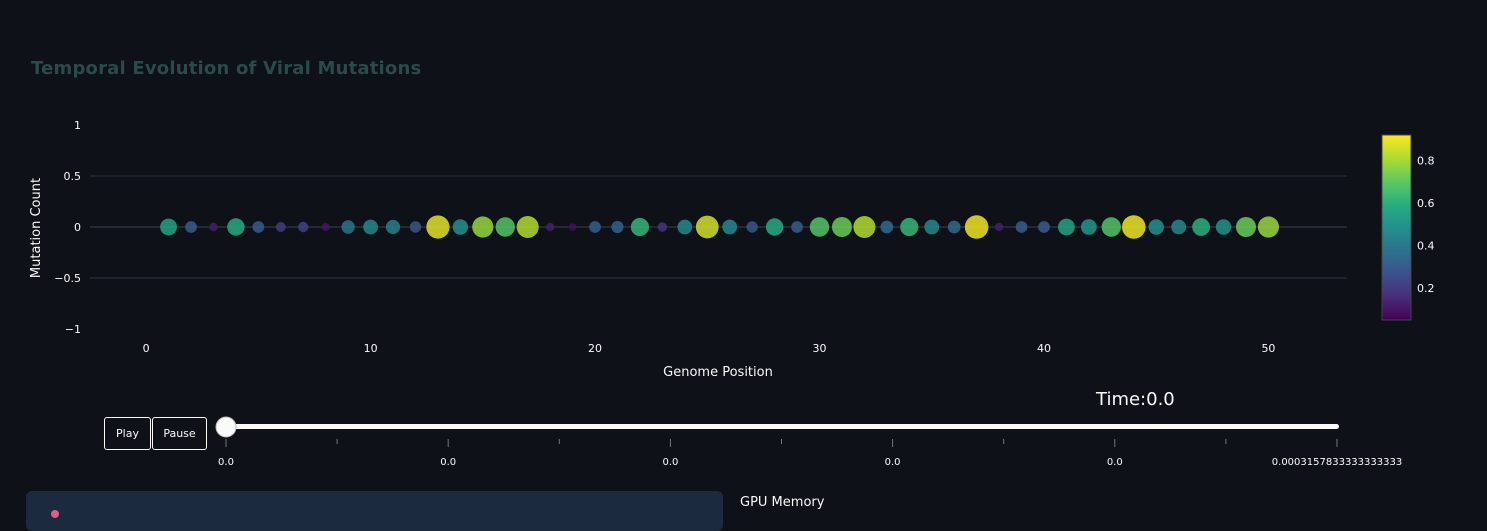 This screenshot has height=531, width=1487. I want to click on slider-tick-label: 0.0003157833333333333, so click(1337, 462).